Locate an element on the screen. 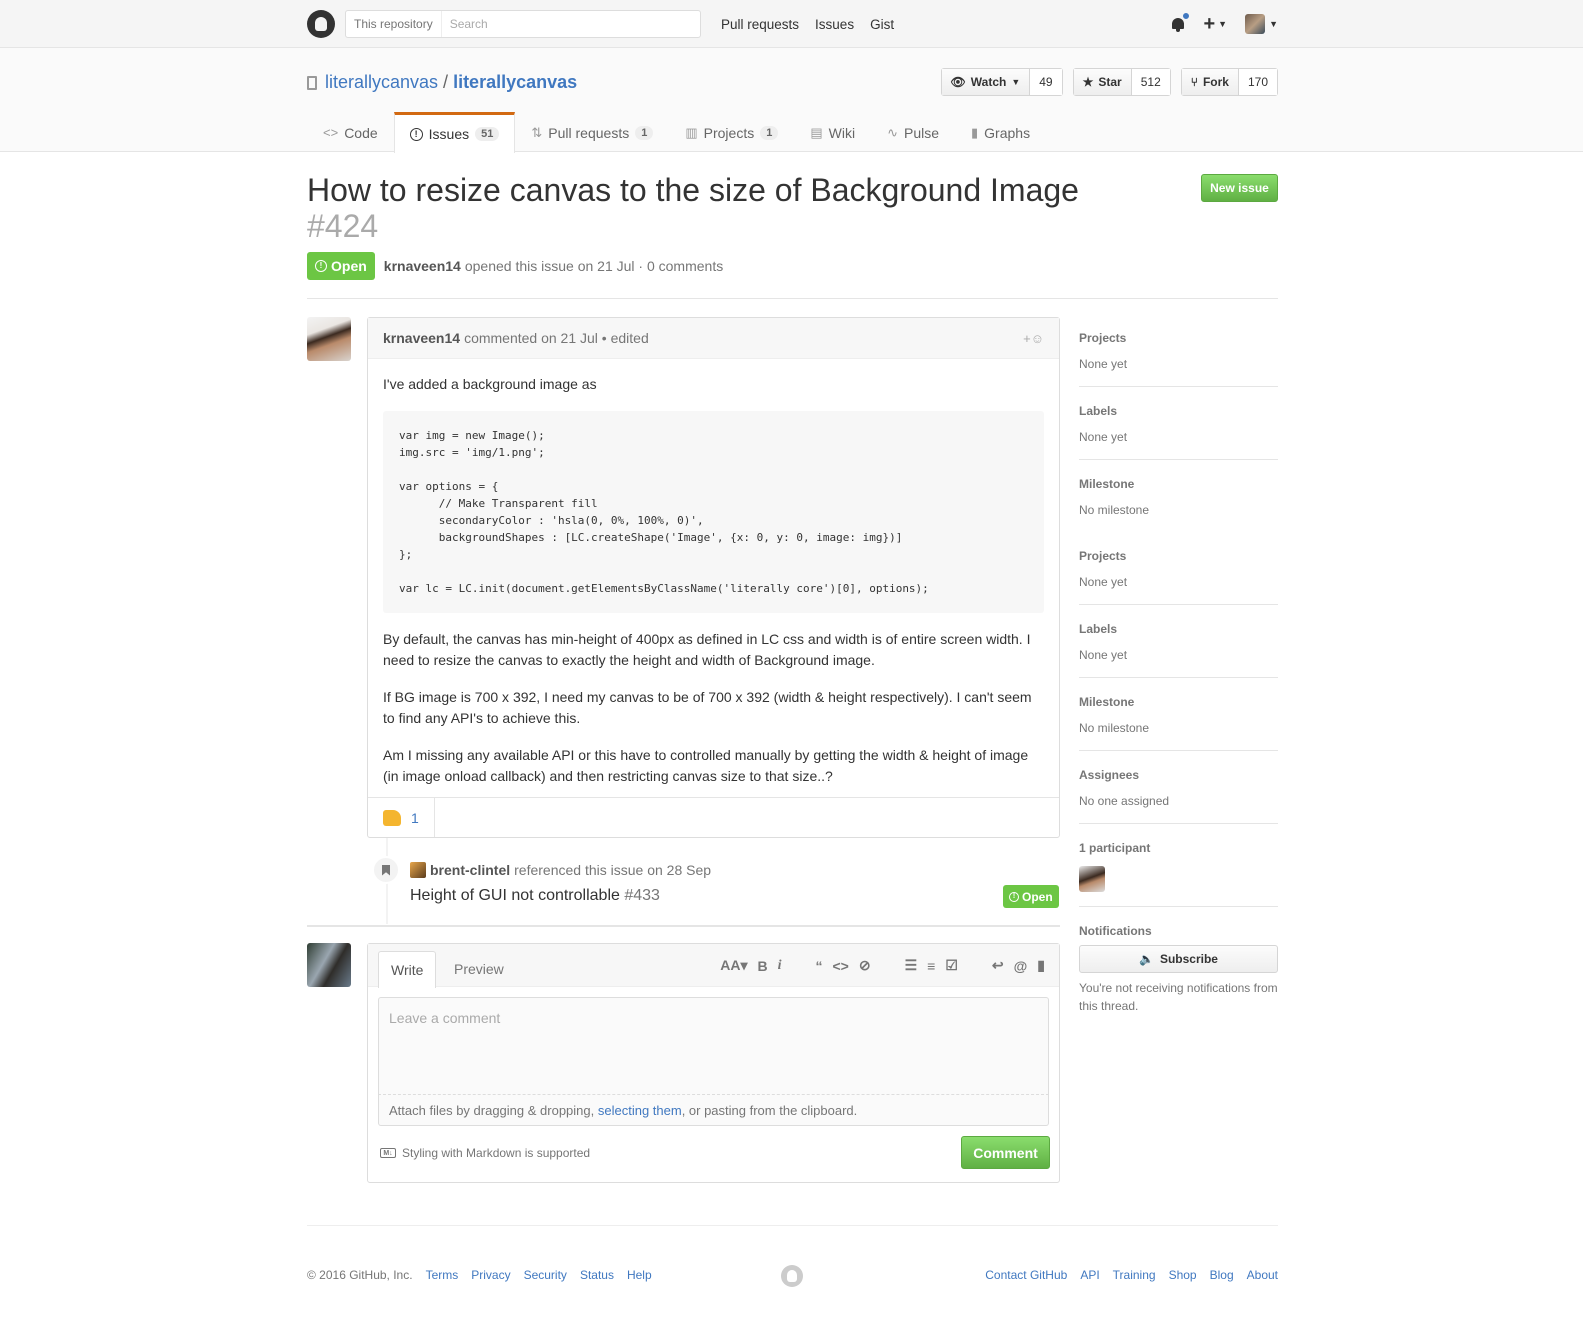  watch-button: 👁 Watch ▼ is located at coordinates (986, 82).